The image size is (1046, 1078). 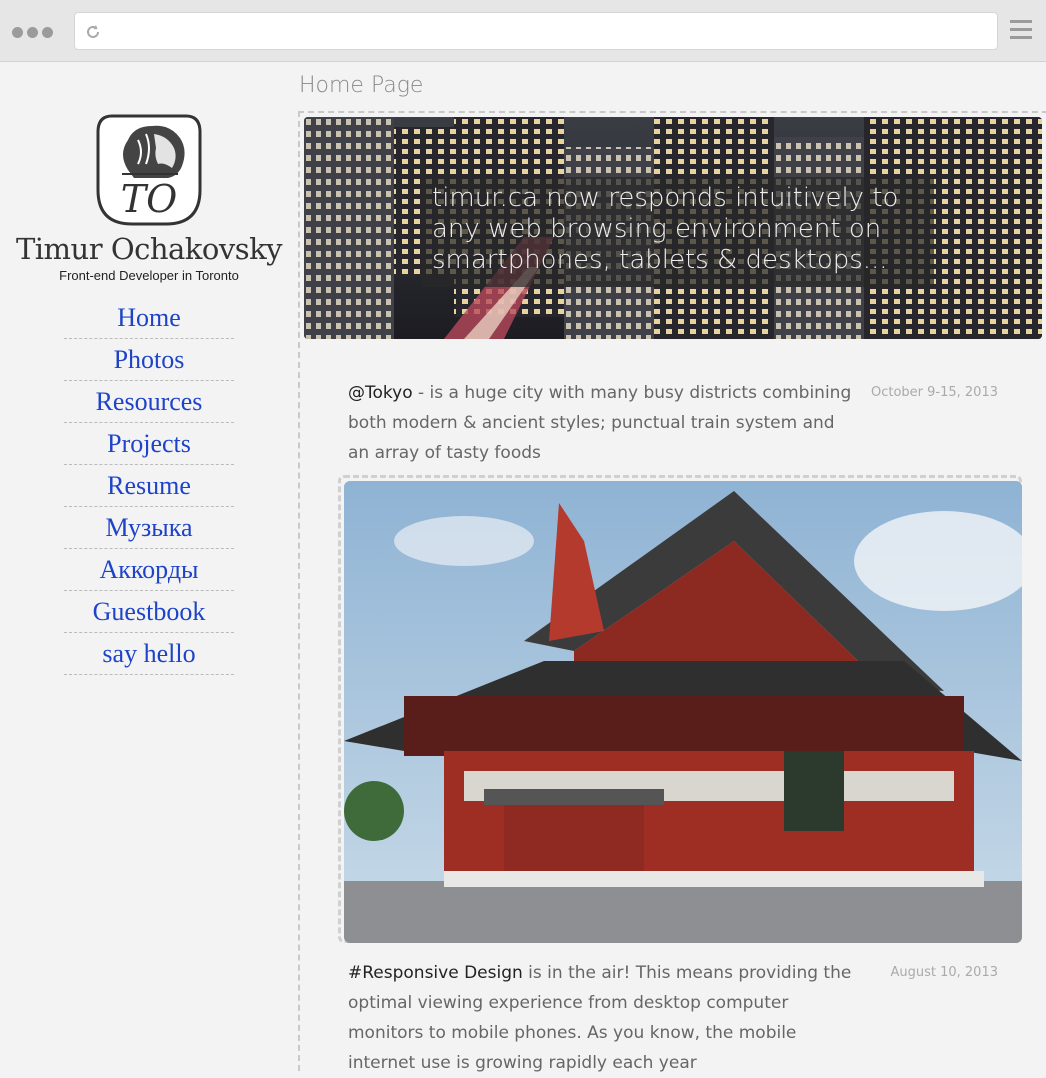 I want to click on logo-monogram: TO, so click(x=149, y=199).